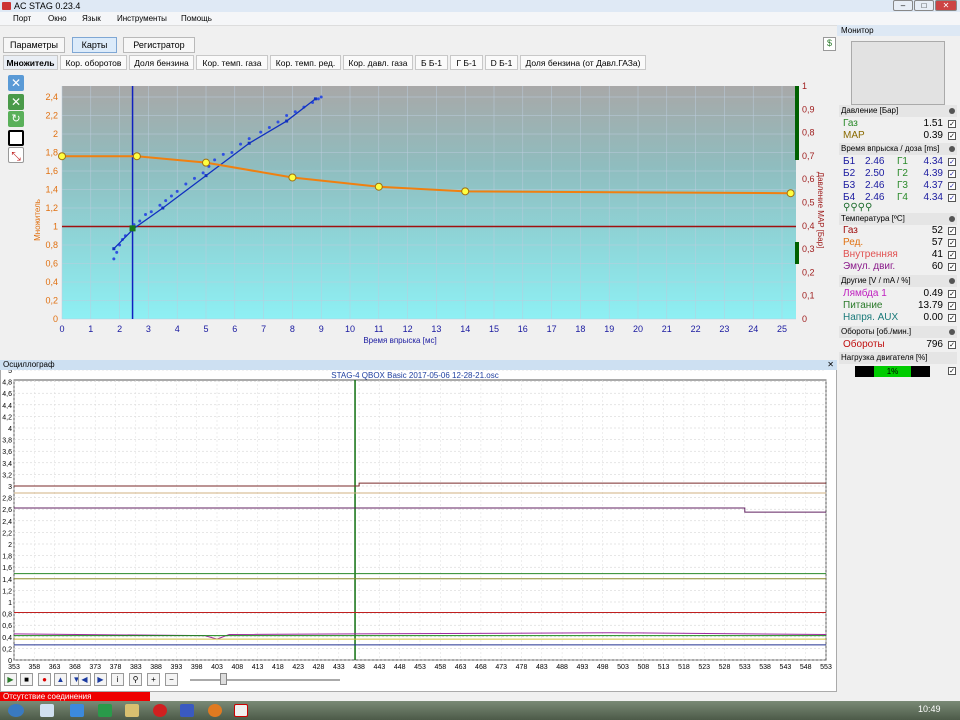 The width and height of the screenshot is (960, 720). I want to click on osc-x-tick: 398, so click(197, 667).